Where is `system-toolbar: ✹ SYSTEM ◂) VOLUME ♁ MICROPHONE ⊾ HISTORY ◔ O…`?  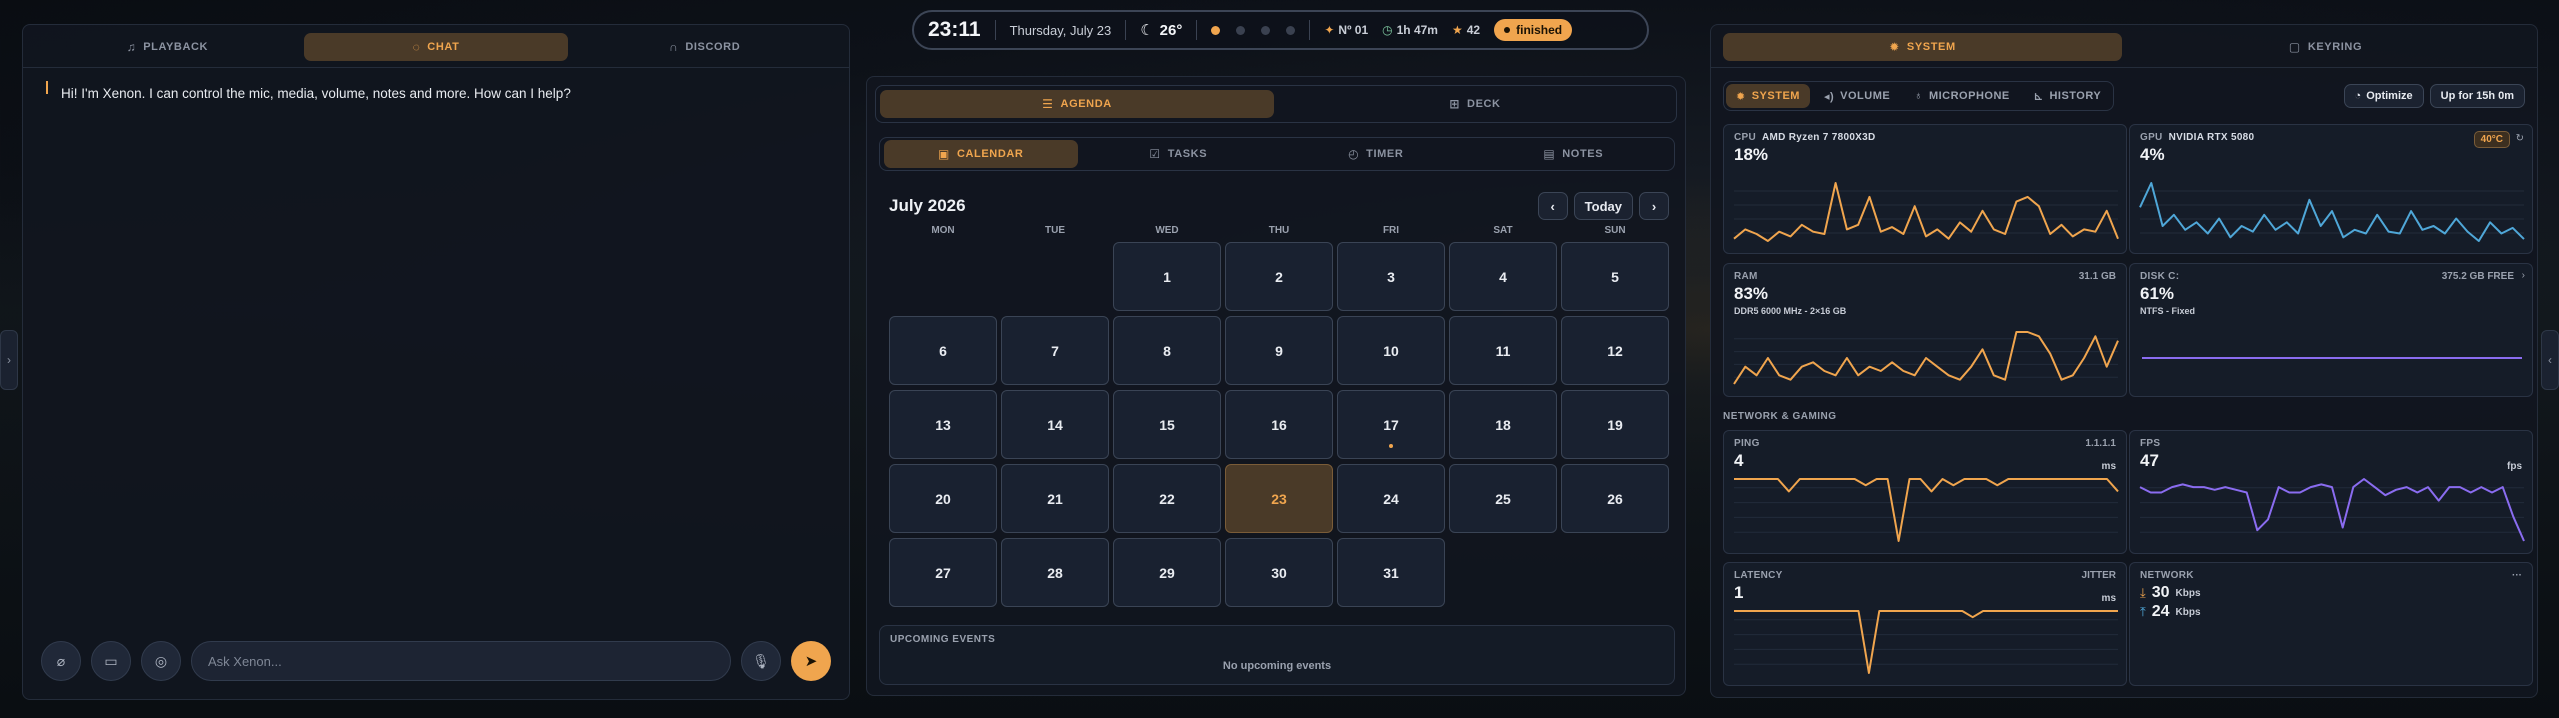
system-toolbar: ✹ SYSTEM ◂) VOLUME ♁ MICROPHONE ⊾ HISTORY ◔ O… is located at coordinates (2124, 96).